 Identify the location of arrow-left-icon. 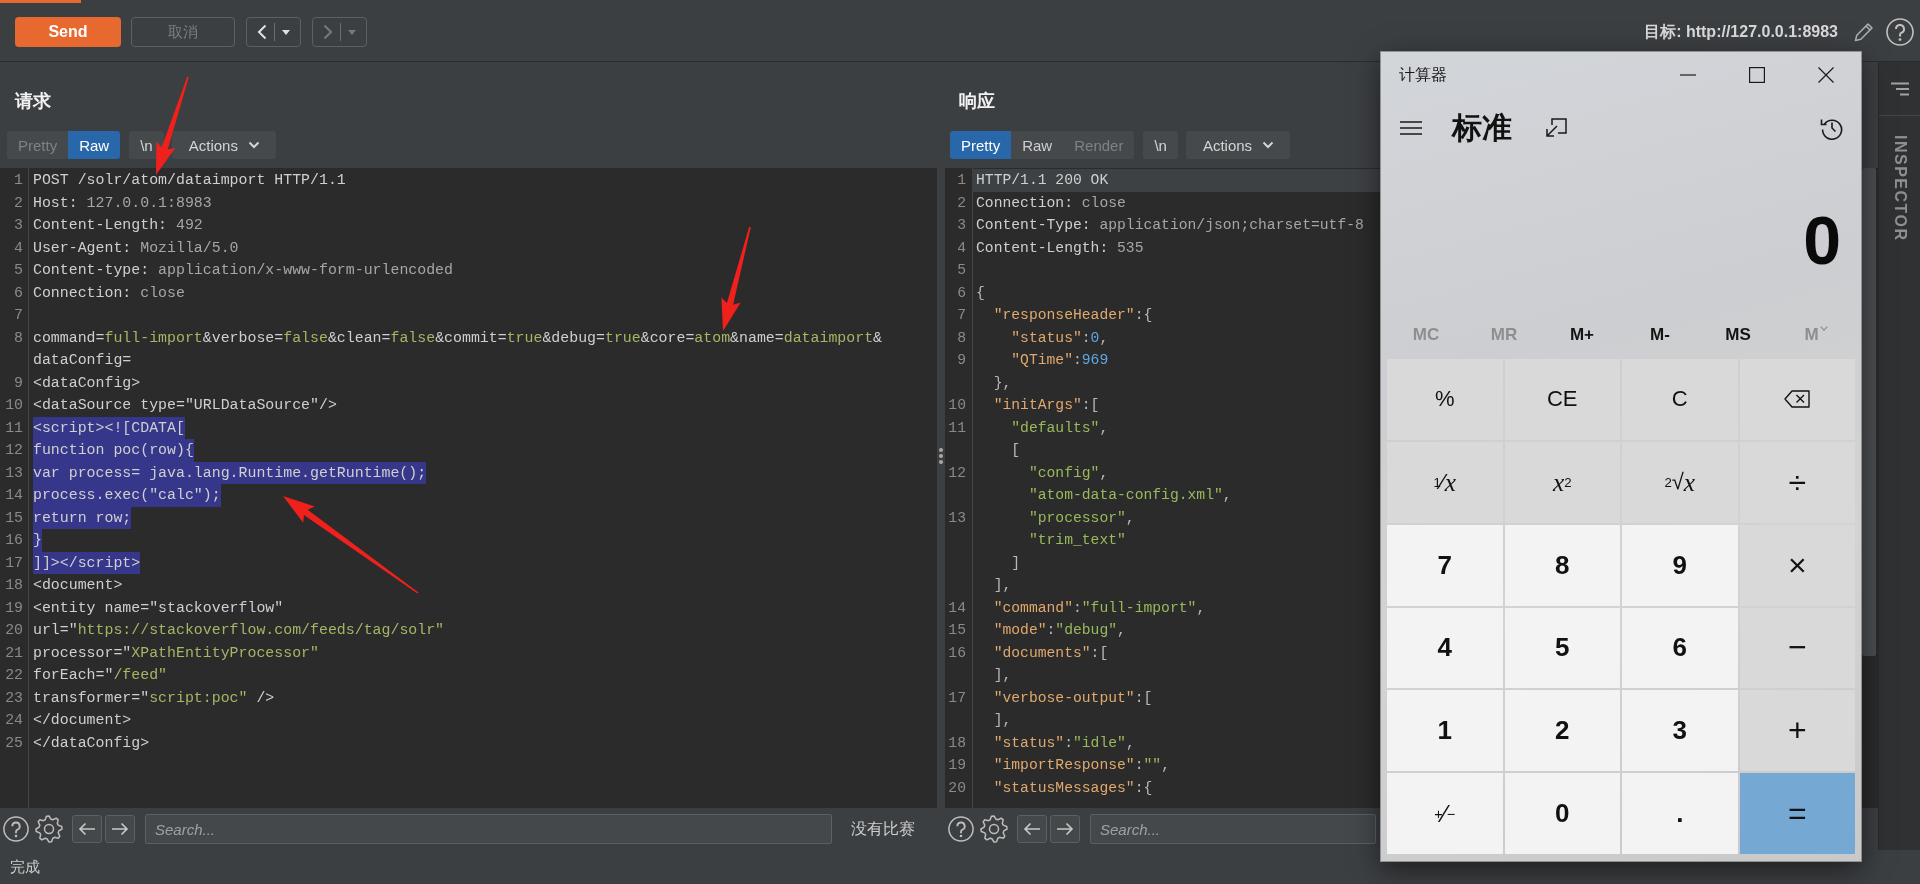
(87, 829).